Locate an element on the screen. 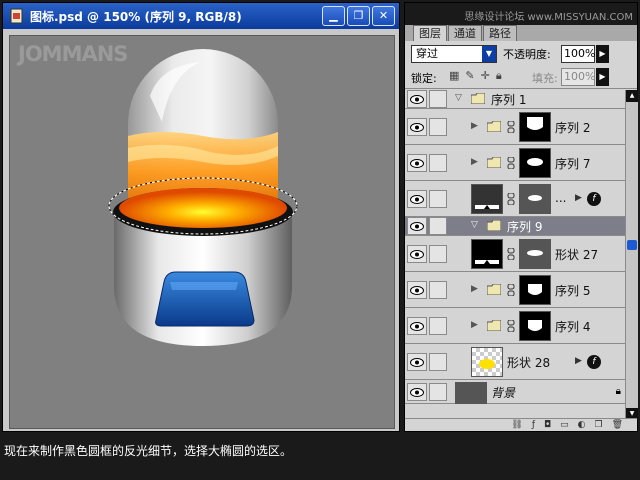 This screenshot has width=640, height=480. layers-scrollbar: ▲ ▼ is located at coordinates (631, 255).